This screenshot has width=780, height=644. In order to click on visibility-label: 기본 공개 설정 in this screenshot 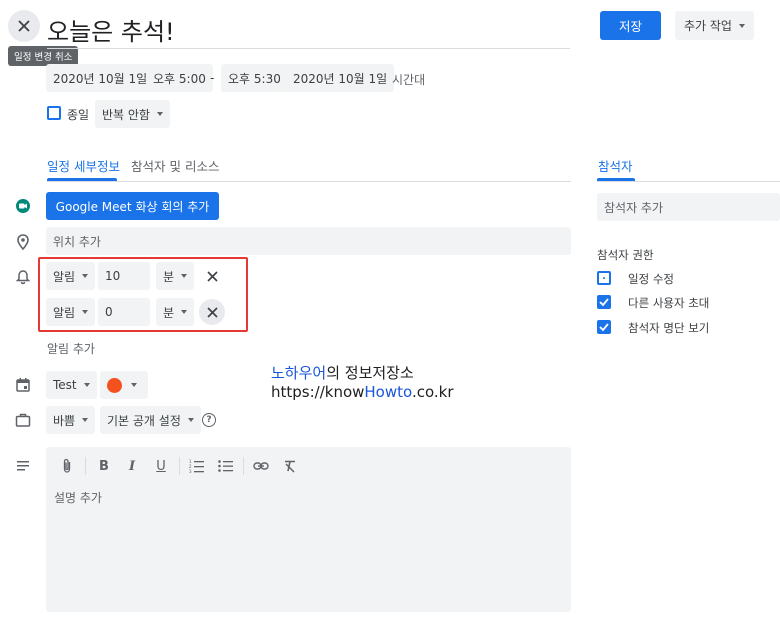, I will do `click(144, 420)`.